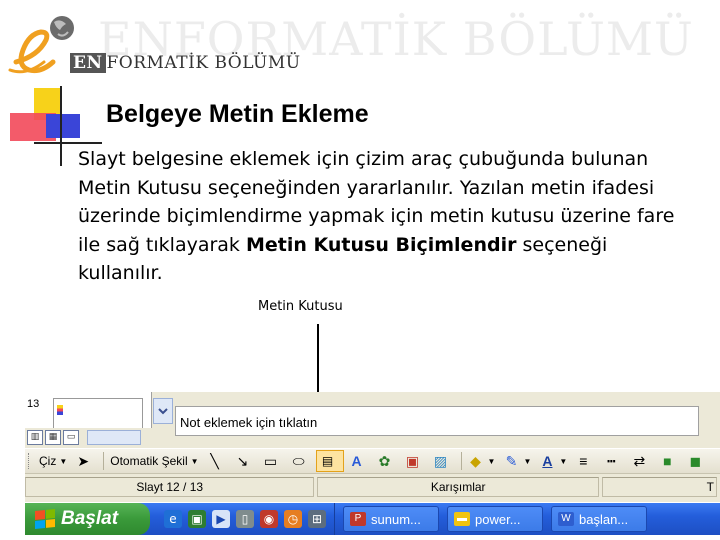  Describe the element at coordinates (412, 461) in the screenshot. I see `clip-art-icon: ▣` at that location.